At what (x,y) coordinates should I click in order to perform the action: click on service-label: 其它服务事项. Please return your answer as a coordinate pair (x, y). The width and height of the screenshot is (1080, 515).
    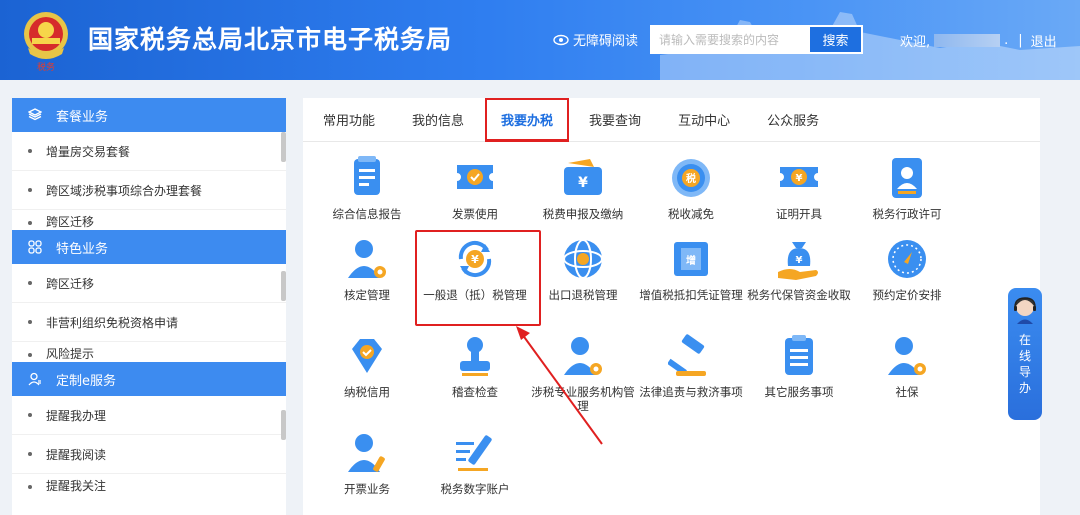
    Looking at the image, I should click on (799, 392).